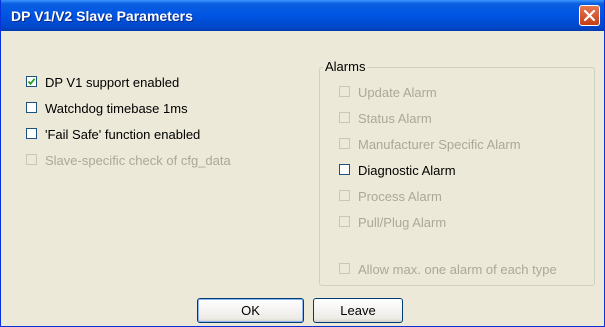  I want to click on close-icon, so click(589, 15).